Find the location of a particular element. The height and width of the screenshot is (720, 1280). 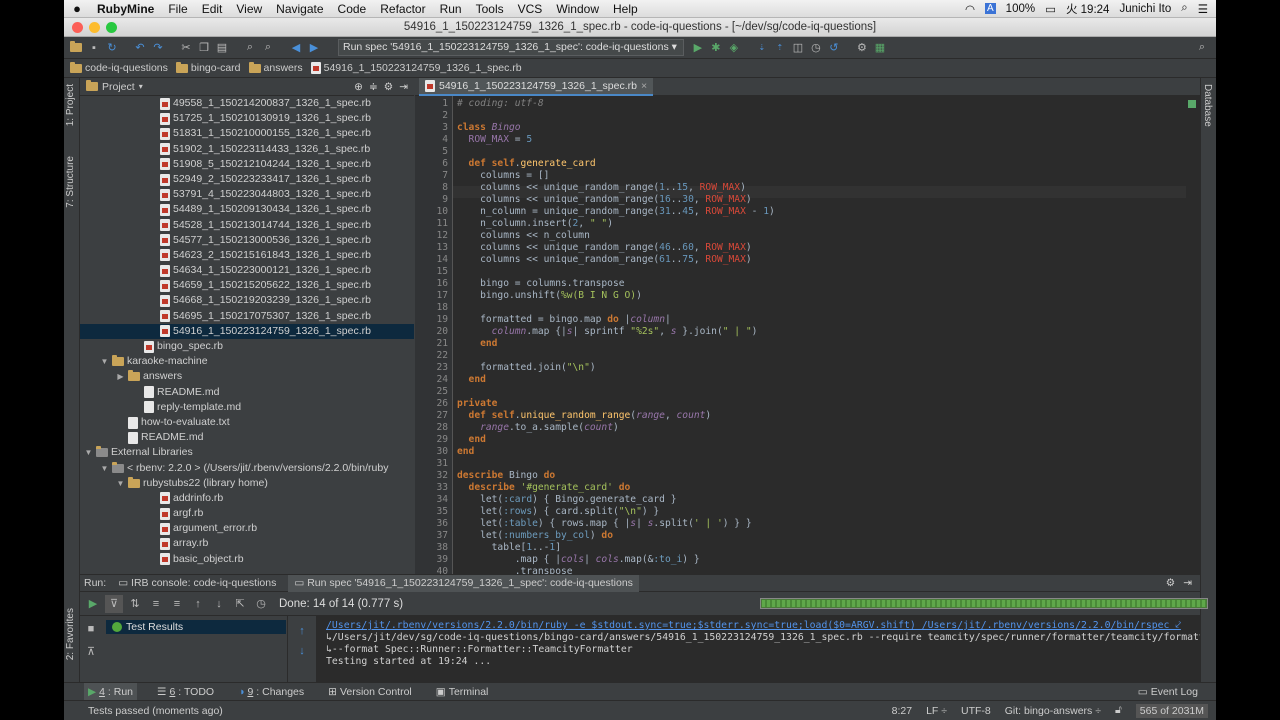

collapse-all-icon: ≑ is located at coordinates (373, 87).